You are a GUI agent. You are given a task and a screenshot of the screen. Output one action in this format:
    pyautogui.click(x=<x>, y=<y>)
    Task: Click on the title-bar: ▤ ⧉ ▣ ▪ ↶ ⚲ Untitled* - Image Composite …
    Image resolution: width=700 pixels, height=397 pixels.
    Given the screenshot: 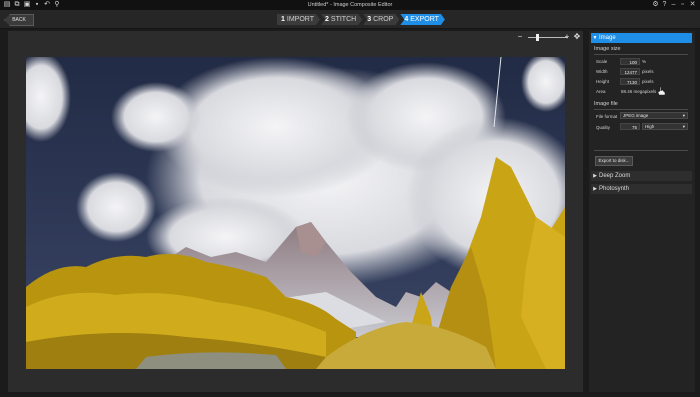 What is the action you would take?
    pyautogui.click(x=350, y=5)
    